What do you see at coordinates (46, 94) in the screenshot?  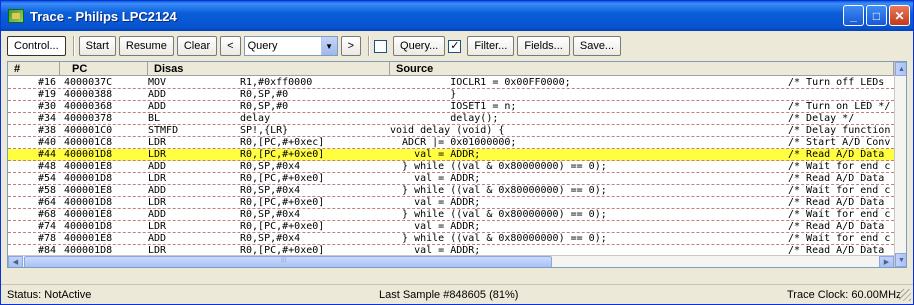 I see `cell-number: #19` at bounding box center [46, 94].